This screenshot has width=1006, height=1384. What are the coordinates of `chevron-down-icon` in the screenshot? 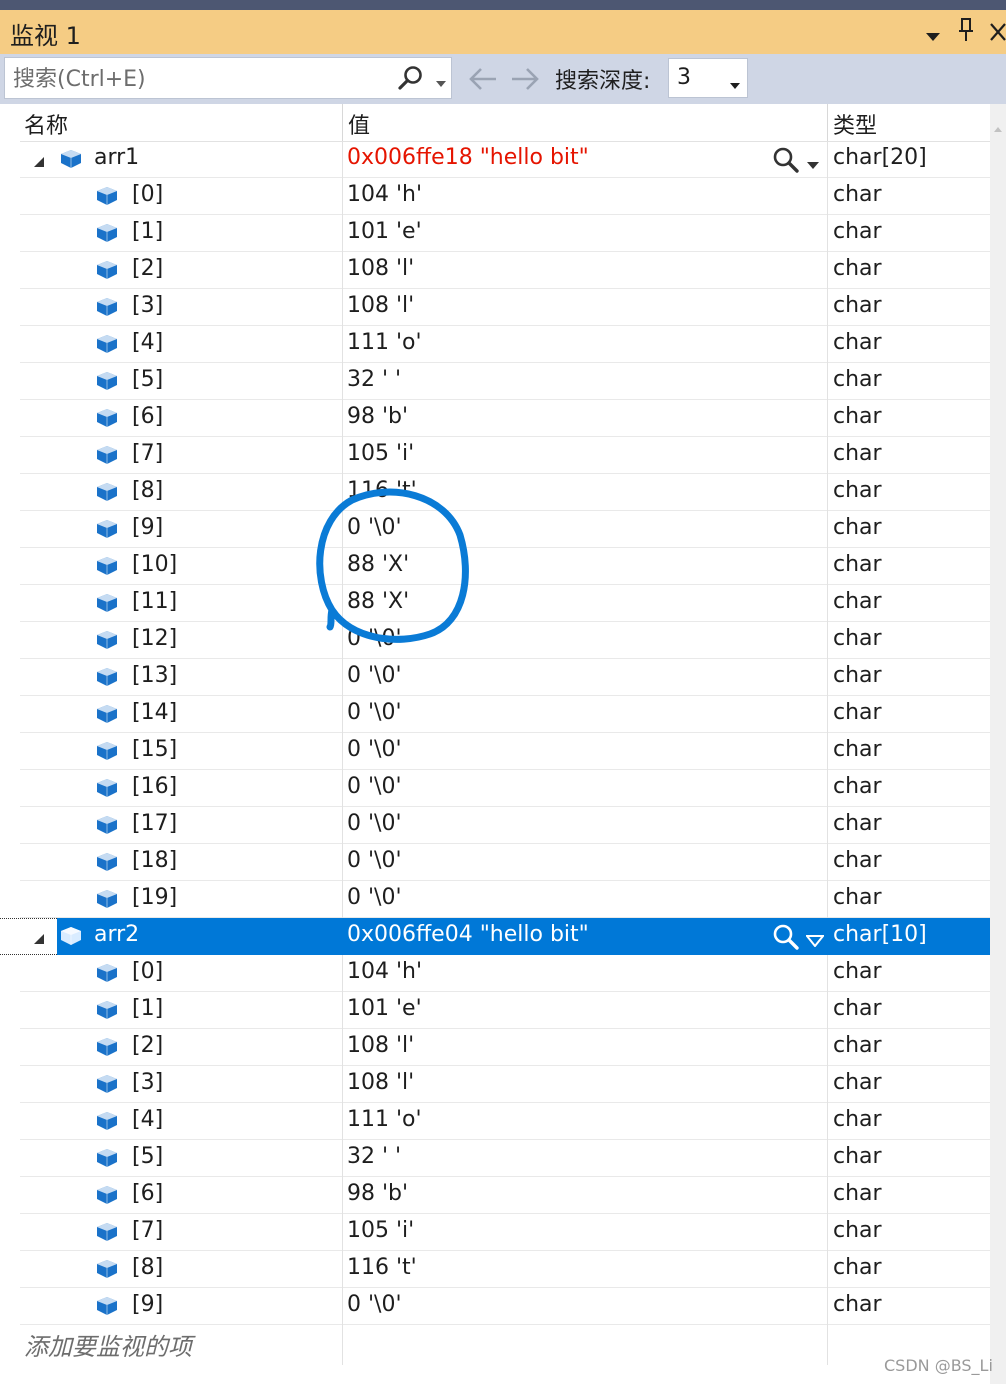 It's located at (735, 84).